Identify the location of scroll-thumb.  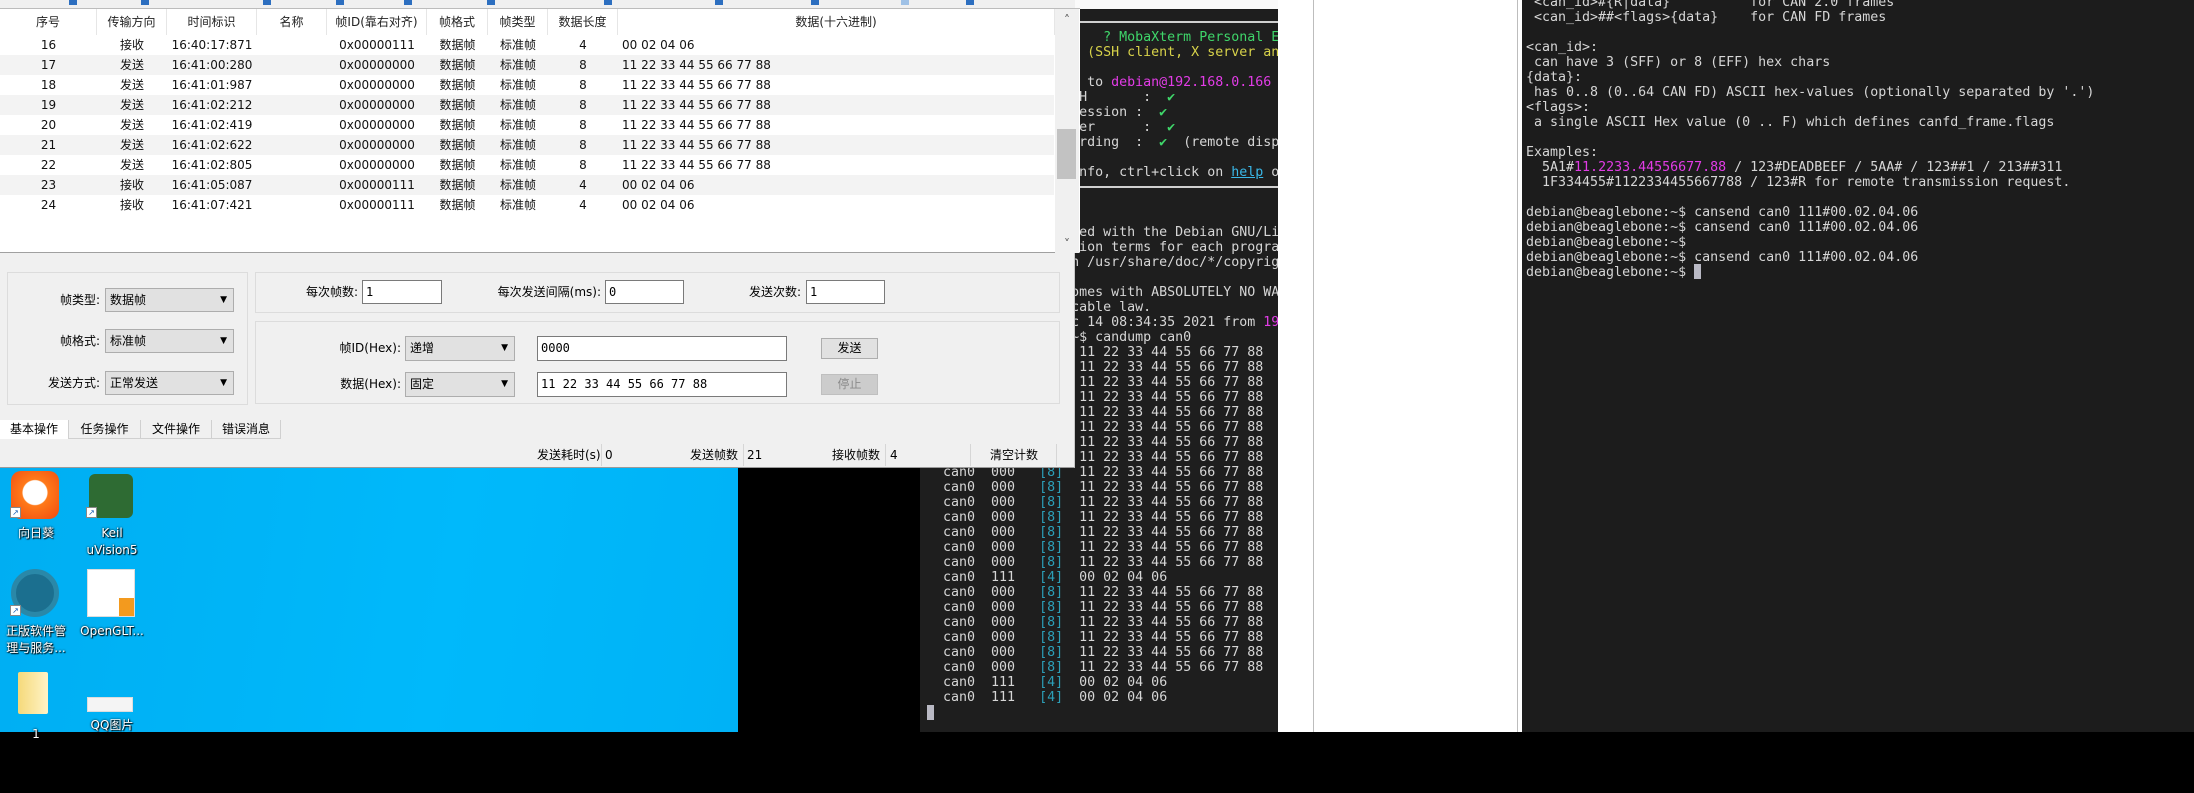
(1066, 154).